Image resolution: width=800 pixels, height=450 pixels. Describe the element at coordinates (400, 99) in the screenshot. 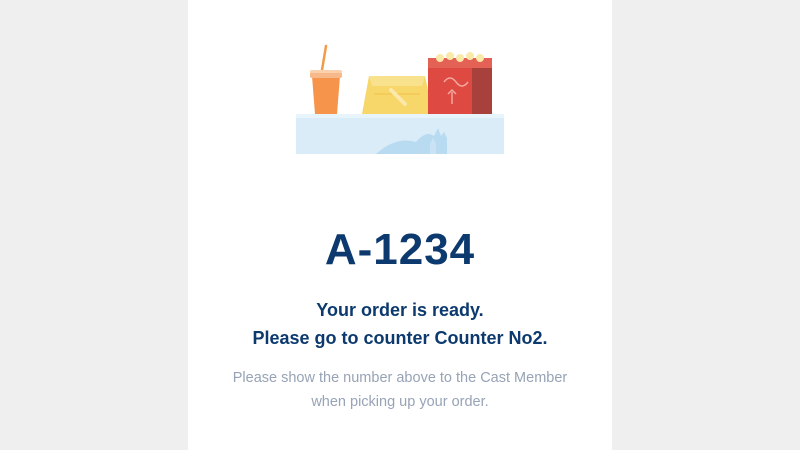

I see `food-tray-illustration` at that location.